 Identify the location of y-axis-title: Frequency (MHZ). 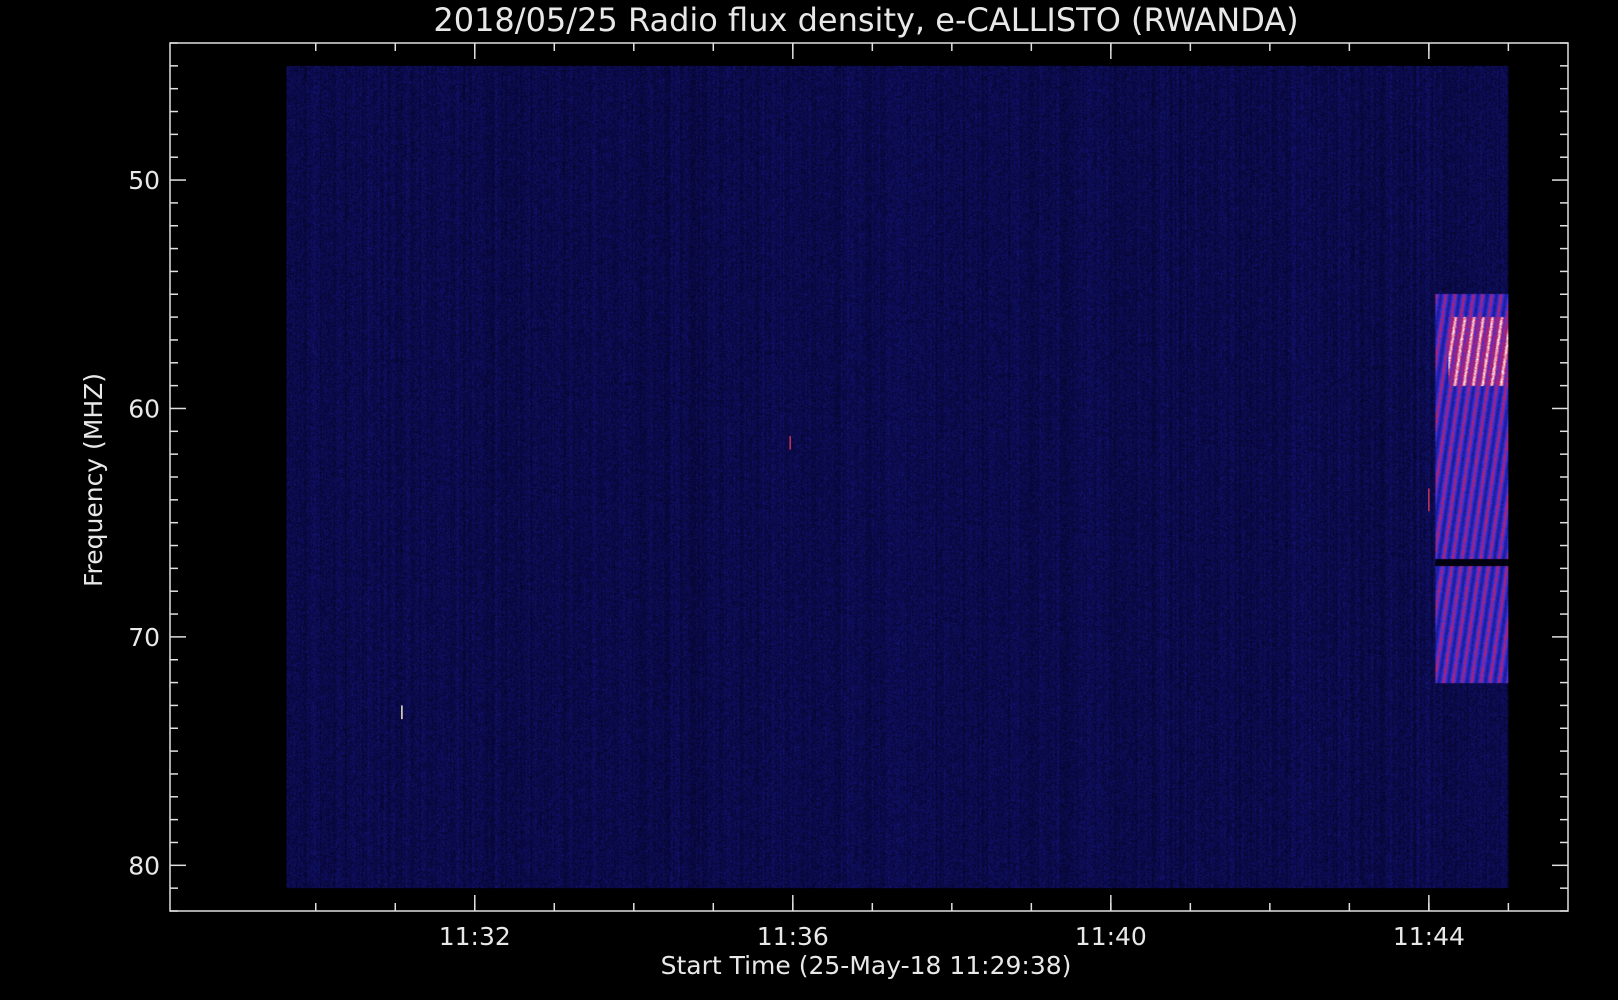
(93, 480).